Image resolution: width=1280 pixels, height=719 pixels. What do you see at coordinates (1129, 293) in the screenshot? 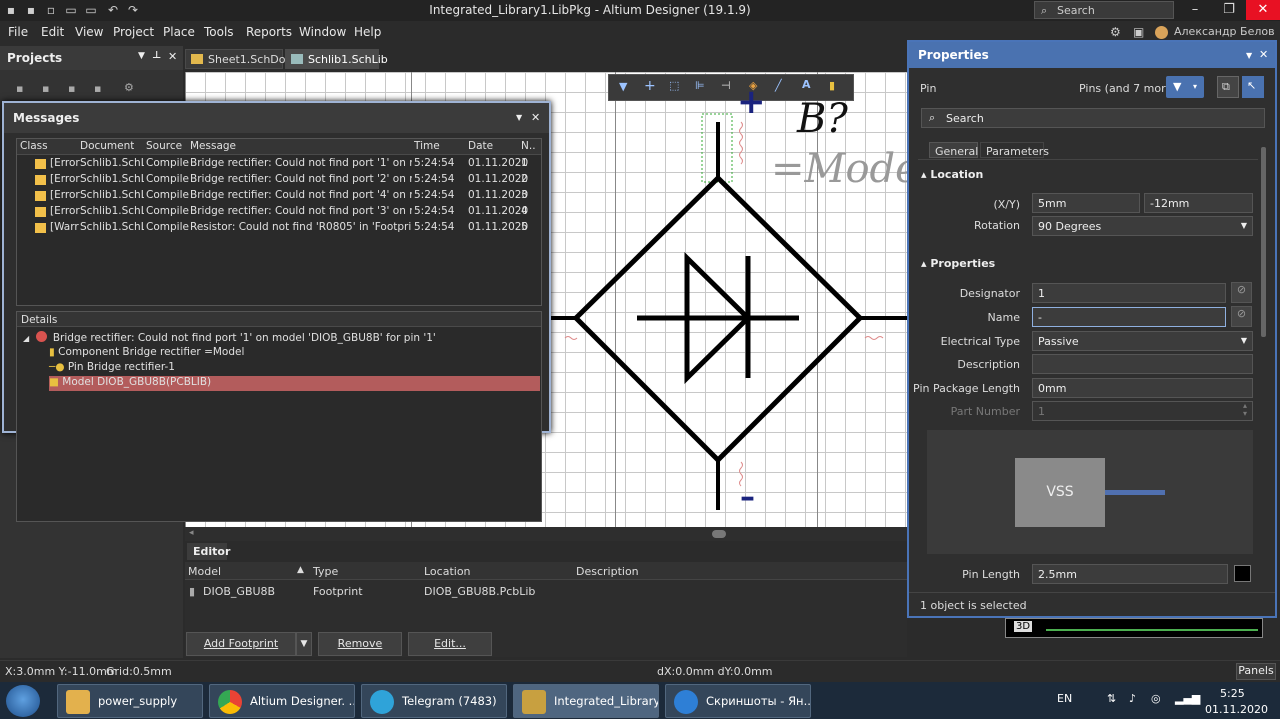
I see `designator-input: 1` at bounding box center [1129, 293].